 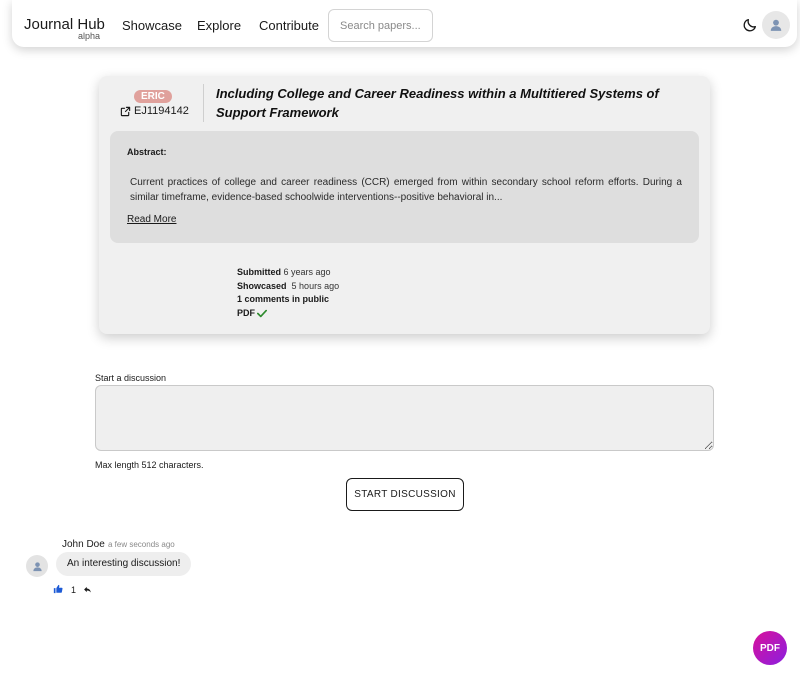 I want to click on submitted-label: Submitted, so click(x=259, y=272).